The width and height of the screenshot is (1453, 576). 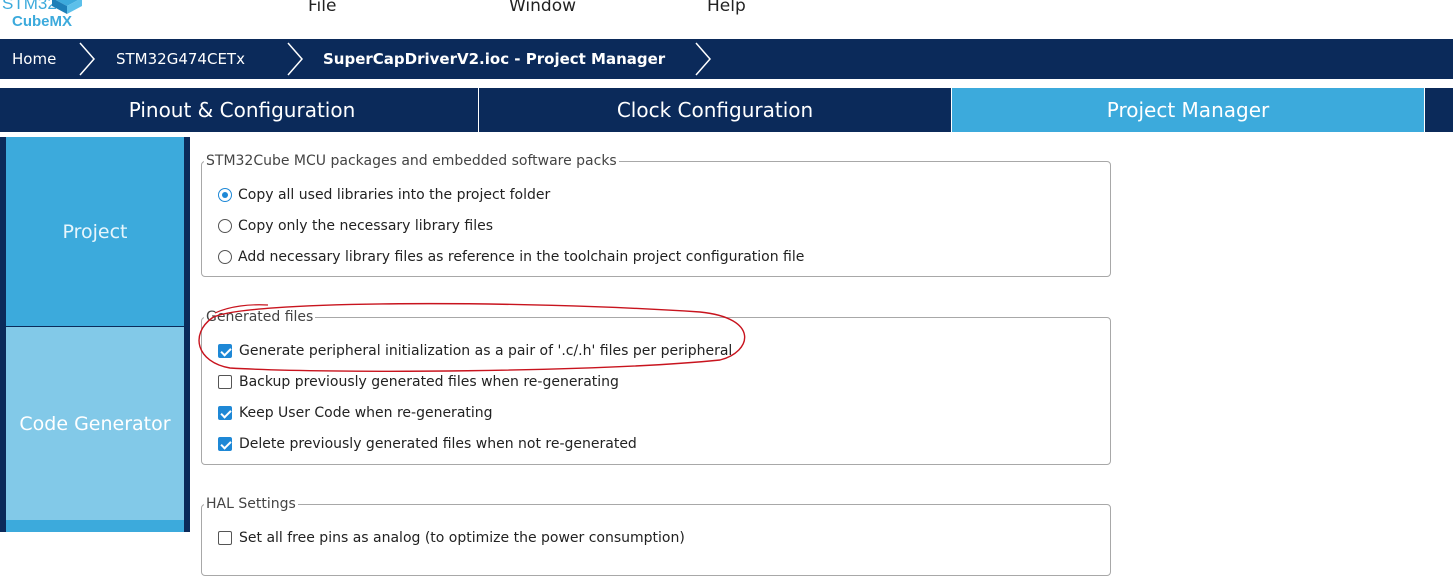 I want to click on option-copy-necessary-libraries: Copy only the necessary library files, so click(x=355, y=226).